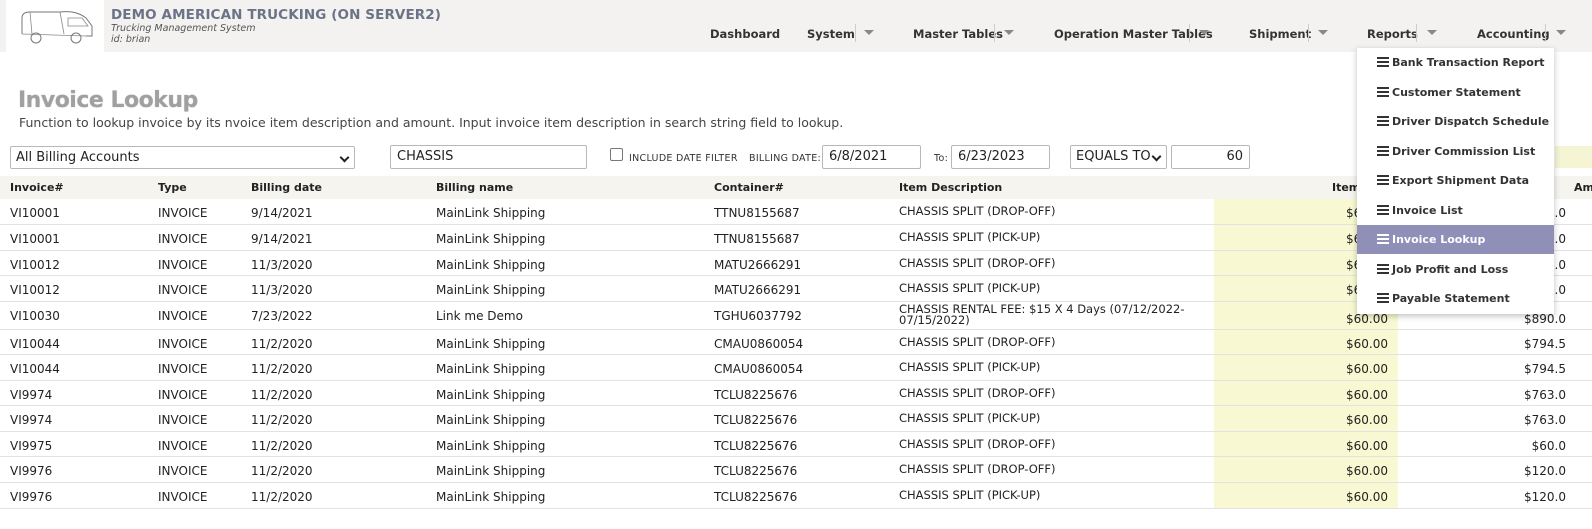  I want to click on cell-container: TCLU8225676, so click(756, 420).